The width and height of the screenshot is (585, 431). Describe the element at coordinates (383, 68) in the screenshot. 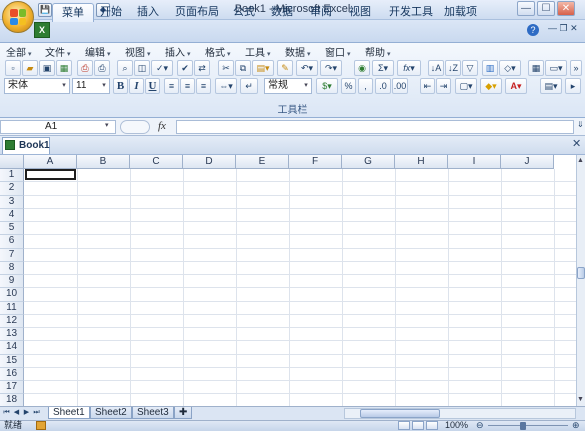

I see `autosum-icon: Σ▾` at that location.